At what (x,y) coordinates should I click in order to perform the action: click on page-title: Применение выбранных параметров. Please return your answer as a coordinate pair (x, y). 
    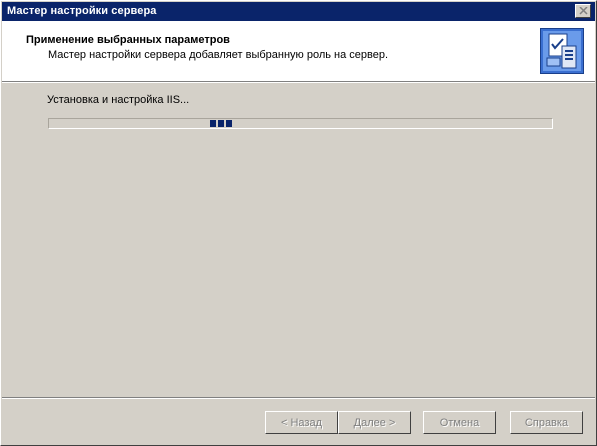
    Looking at the image, I should click on (128, 40).